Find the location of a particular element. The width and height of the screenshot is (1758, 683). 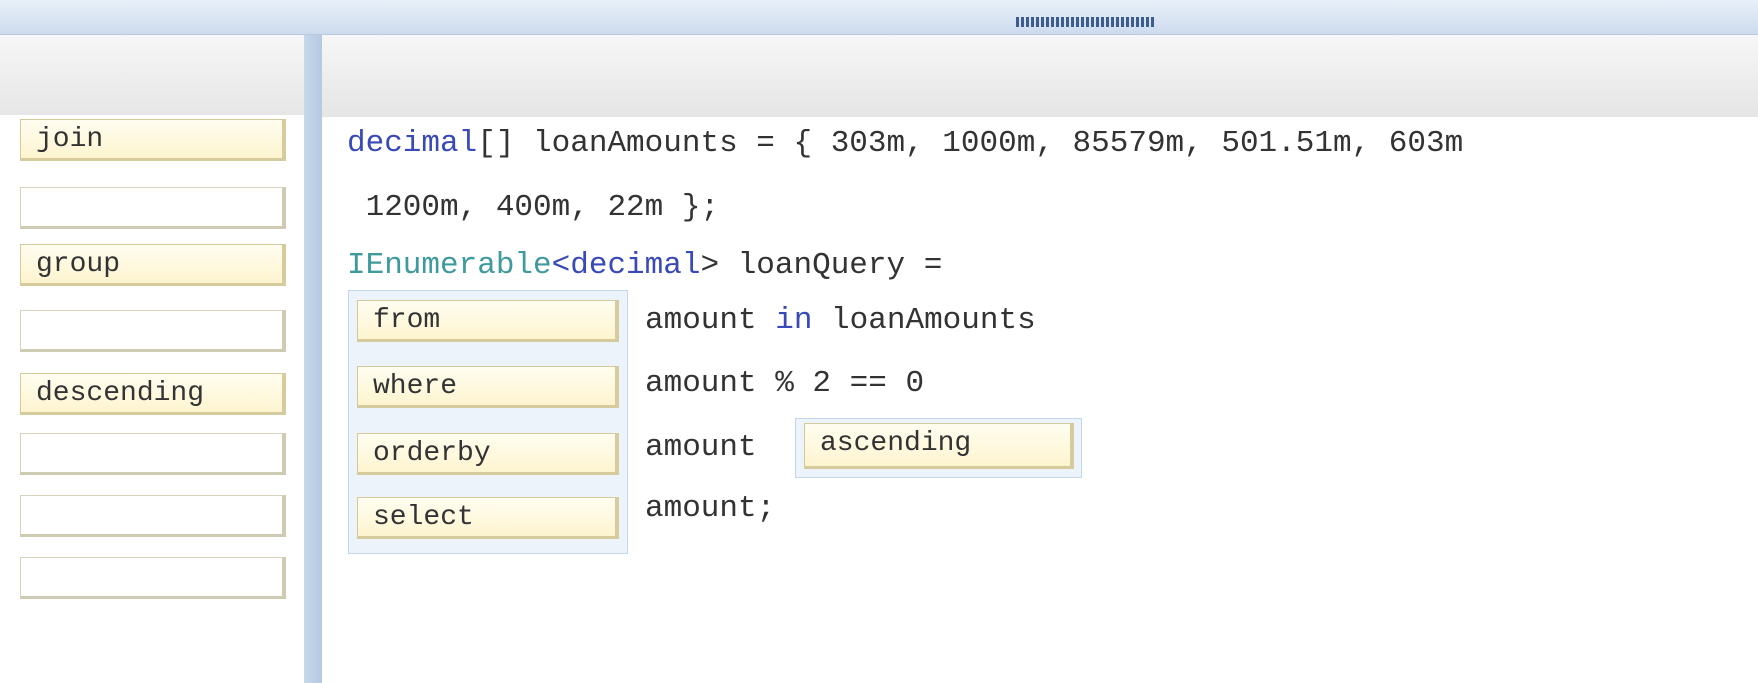

code-text: > loanQuery = is located at coordinates (821, 265).